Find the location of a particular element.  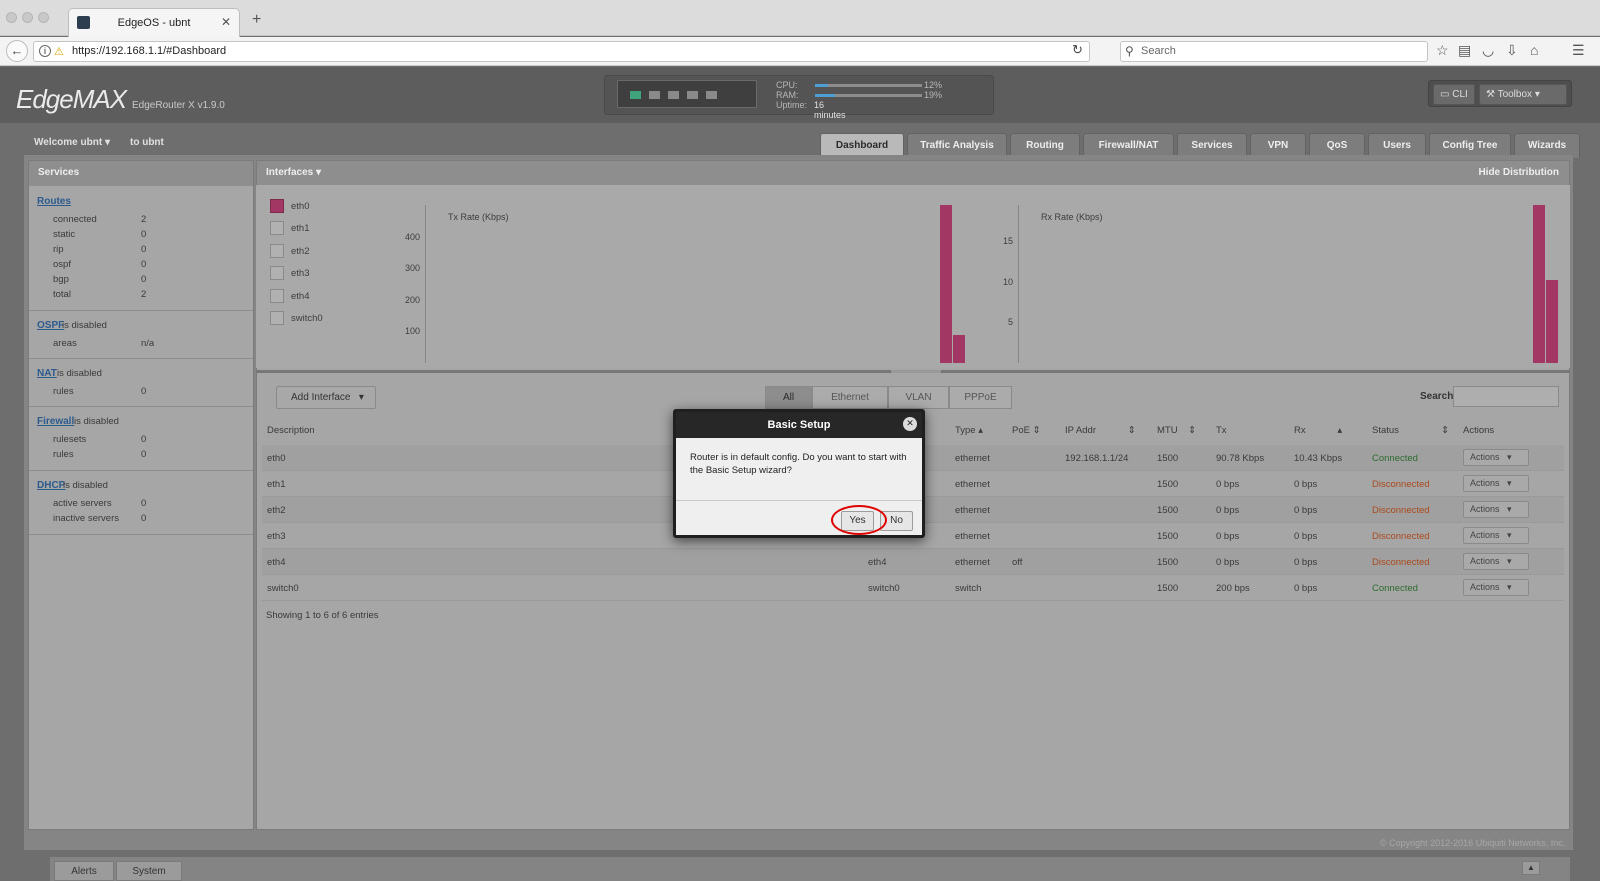

firewall-link: Firewall is located at coordinates (55, 421).